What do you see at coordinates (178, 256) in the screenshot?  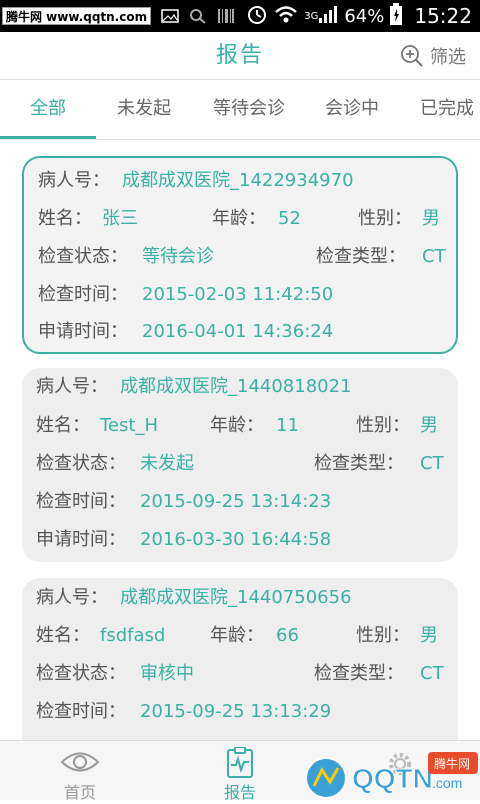 I see `check-status-value: 等待会诊` at bounding box center [178, 256].